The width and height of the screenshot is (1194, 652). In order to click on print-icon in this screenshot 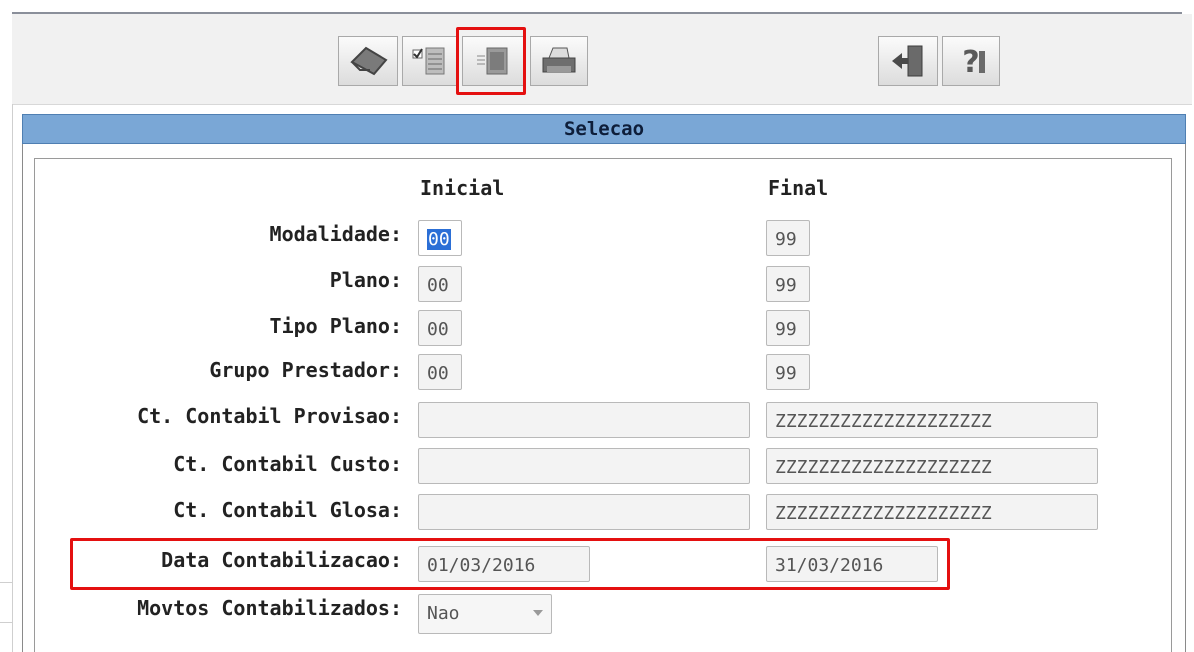, I will do `click(559, 60)`.